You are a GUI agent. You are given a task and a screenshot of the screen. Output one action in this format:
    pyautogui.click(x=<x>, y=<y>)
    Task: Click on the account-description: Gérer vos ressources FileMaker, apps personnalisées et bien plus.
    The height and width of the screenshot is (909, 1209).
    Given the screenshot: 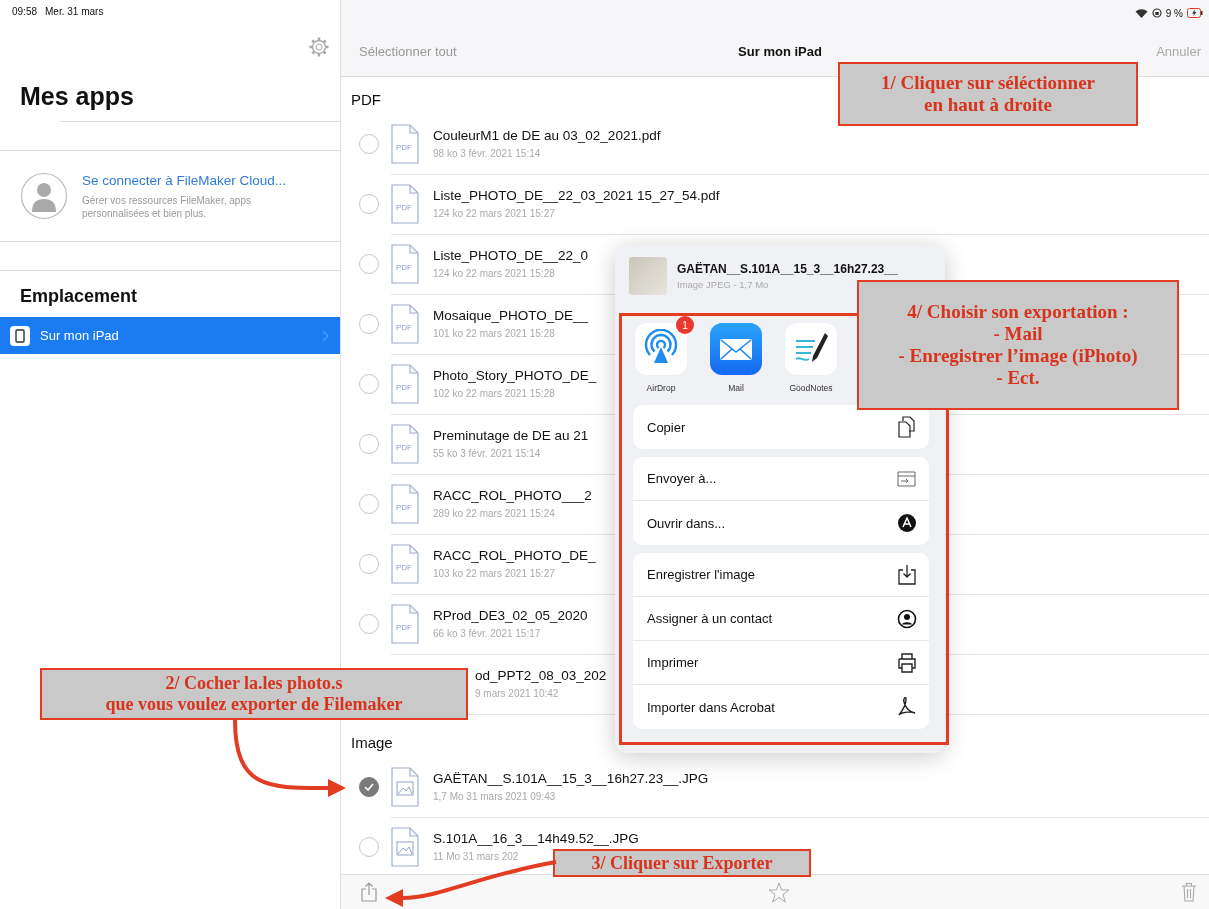 What is the action you would take?
    pyautogui.click(x=167, y=206)
    